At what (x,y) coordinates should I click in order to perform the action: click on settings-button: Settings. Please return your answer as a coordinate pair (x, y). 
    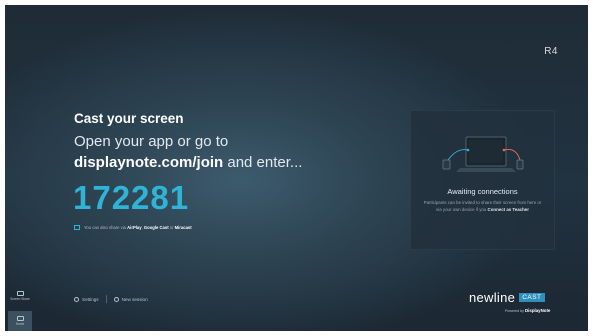
    Looking at the image, I should click on (86, 299).